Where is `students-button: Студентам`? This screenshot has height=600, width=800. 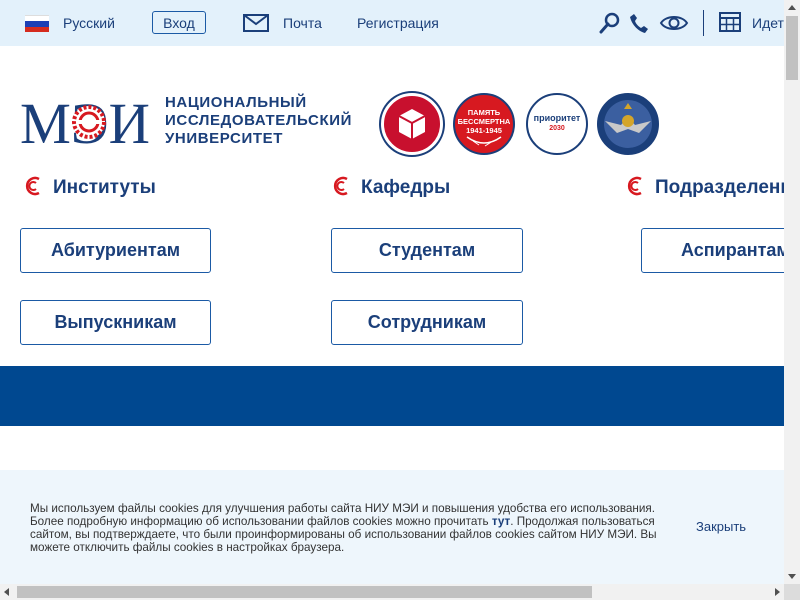 students-button: Студентам is located at coordinates (427, 250).